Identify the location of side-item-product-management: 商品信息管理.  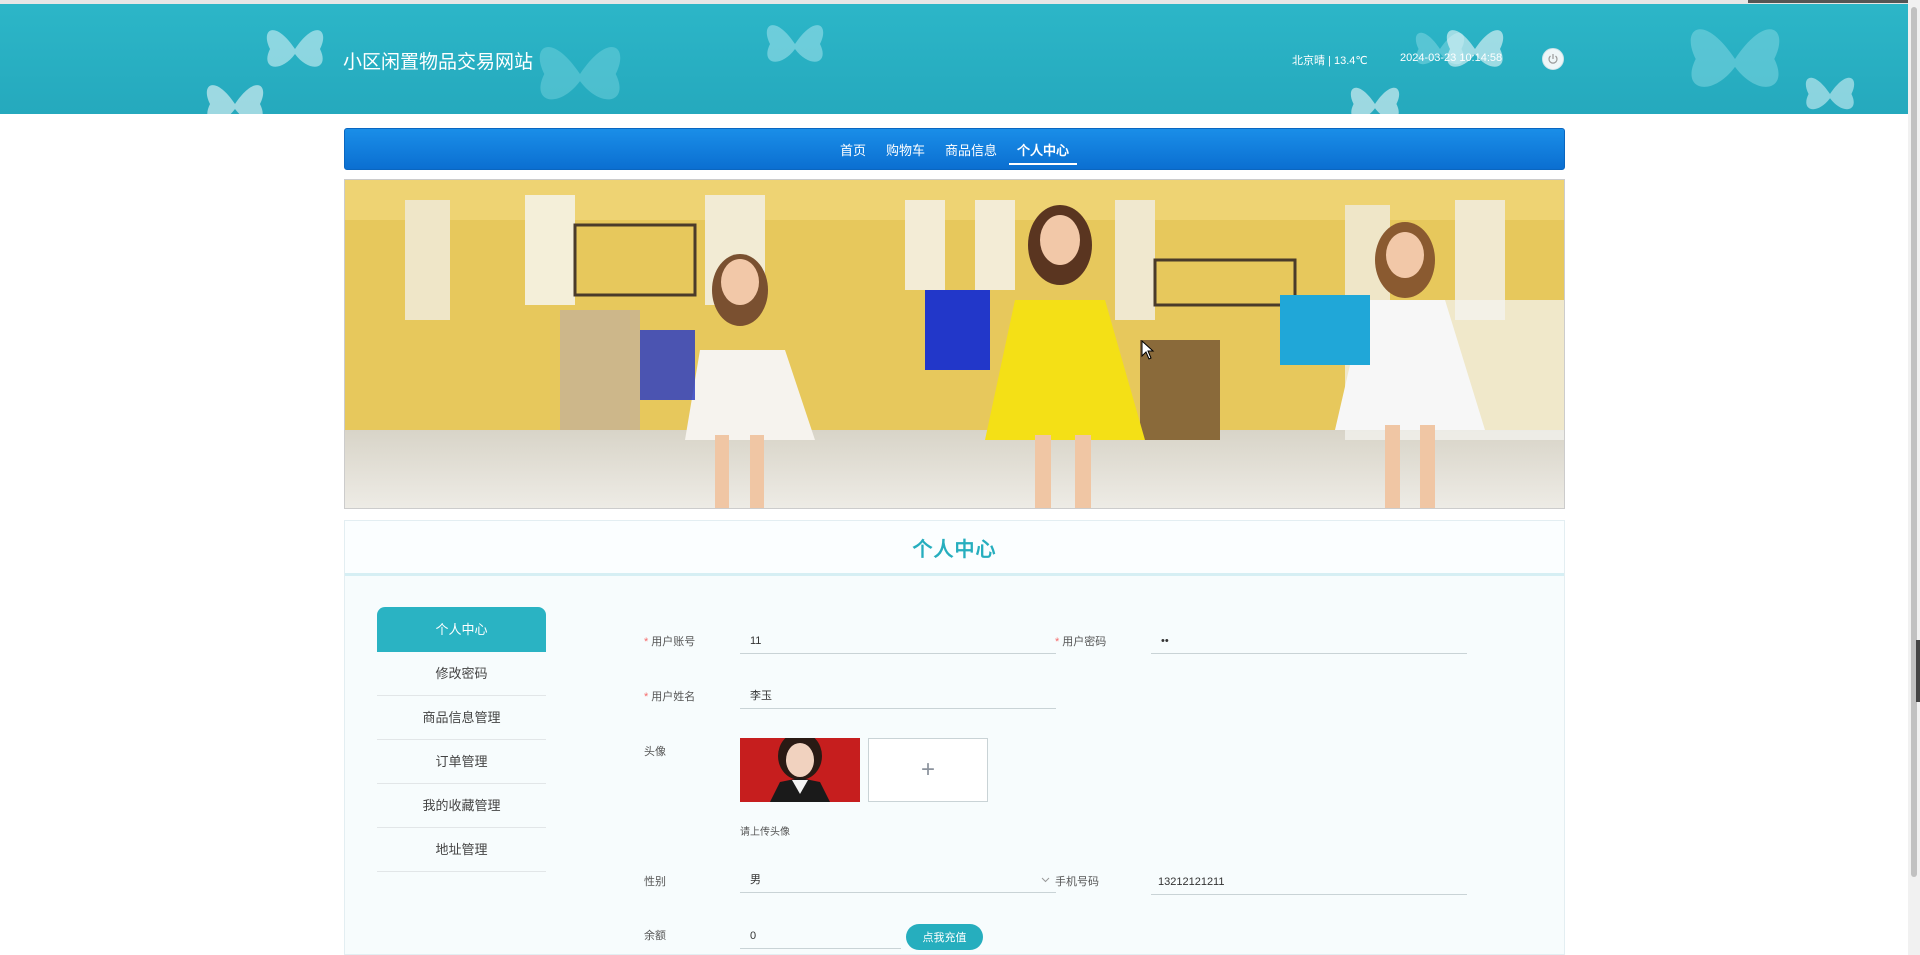
(461, 718).